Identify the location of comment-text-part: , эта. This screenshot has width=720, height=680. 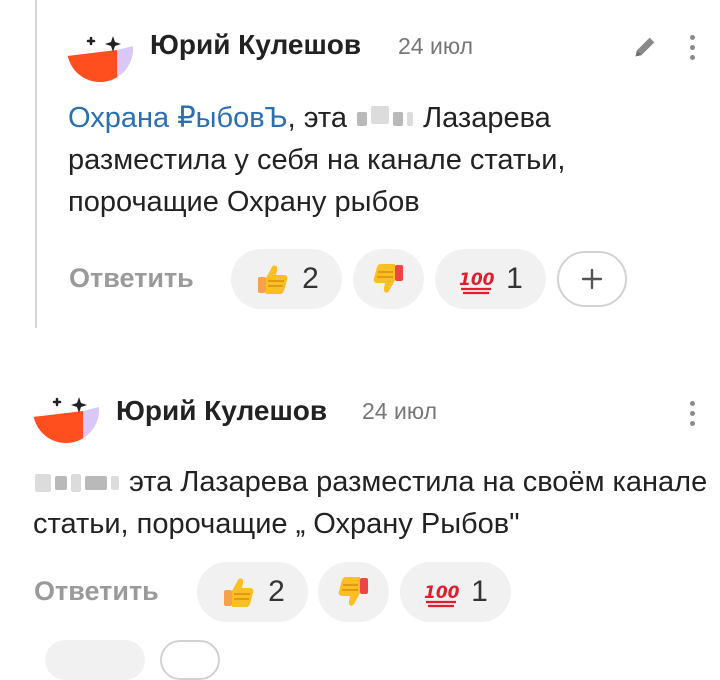
(317, 118).